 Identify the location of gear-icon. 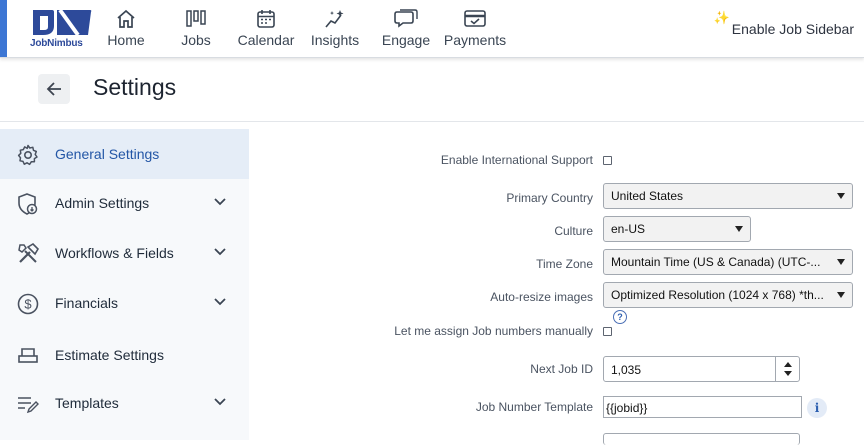
(28, 155).